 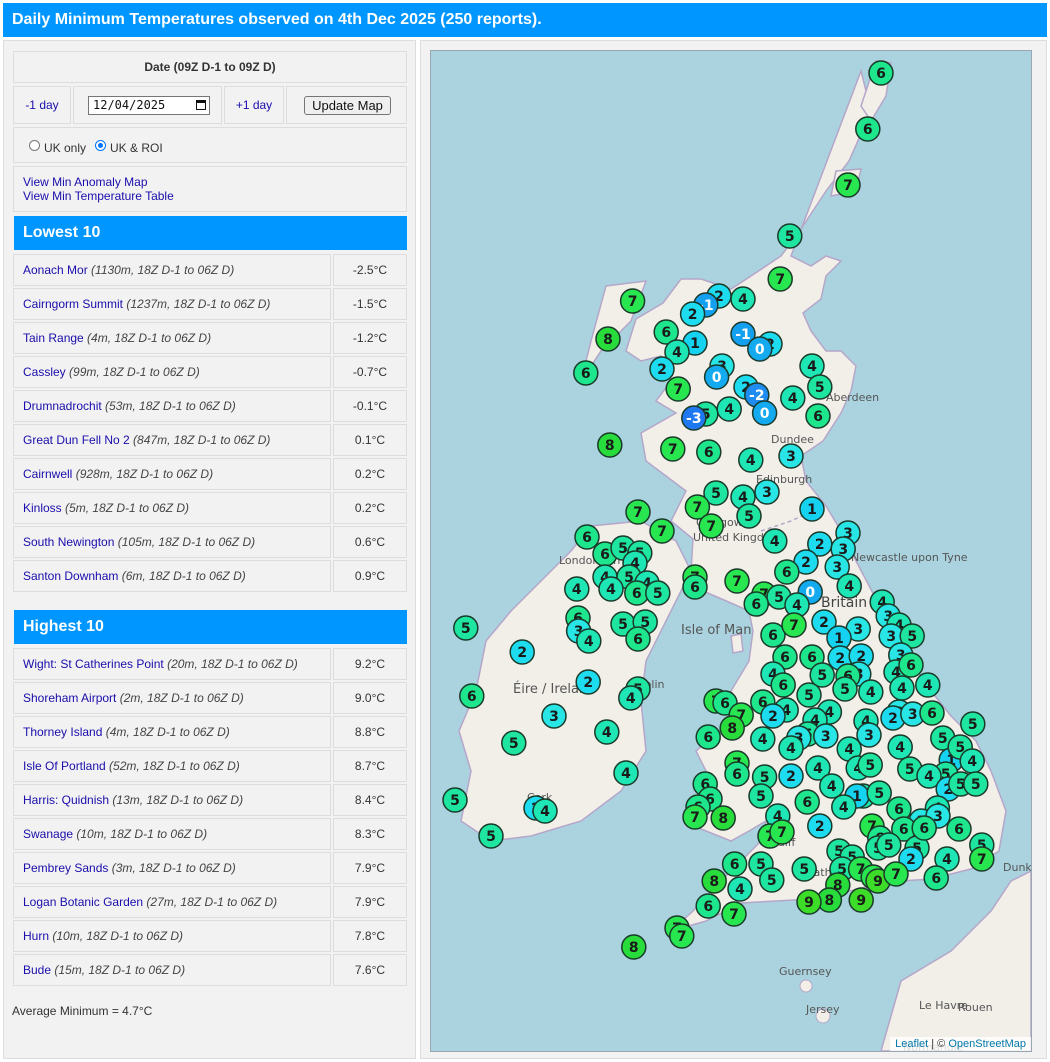 What do you see at coordinates (69, 698) in the screenshot?
I see `station-link: Shoreham Airport` at bounding box center [69, 698].